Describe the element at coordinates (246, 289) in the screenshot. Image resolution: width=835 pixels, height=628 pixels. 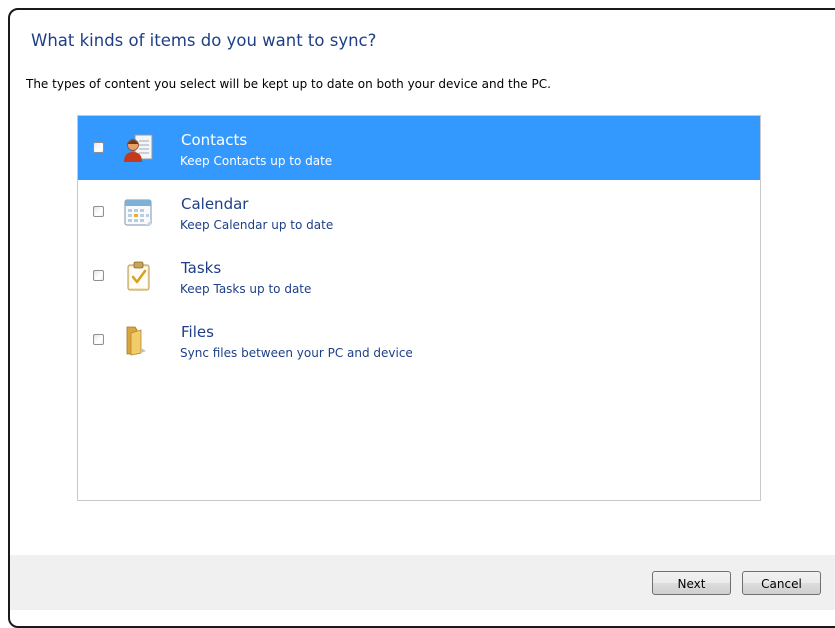
I see `tasks-description: Keep Tasks up to date` at that location.